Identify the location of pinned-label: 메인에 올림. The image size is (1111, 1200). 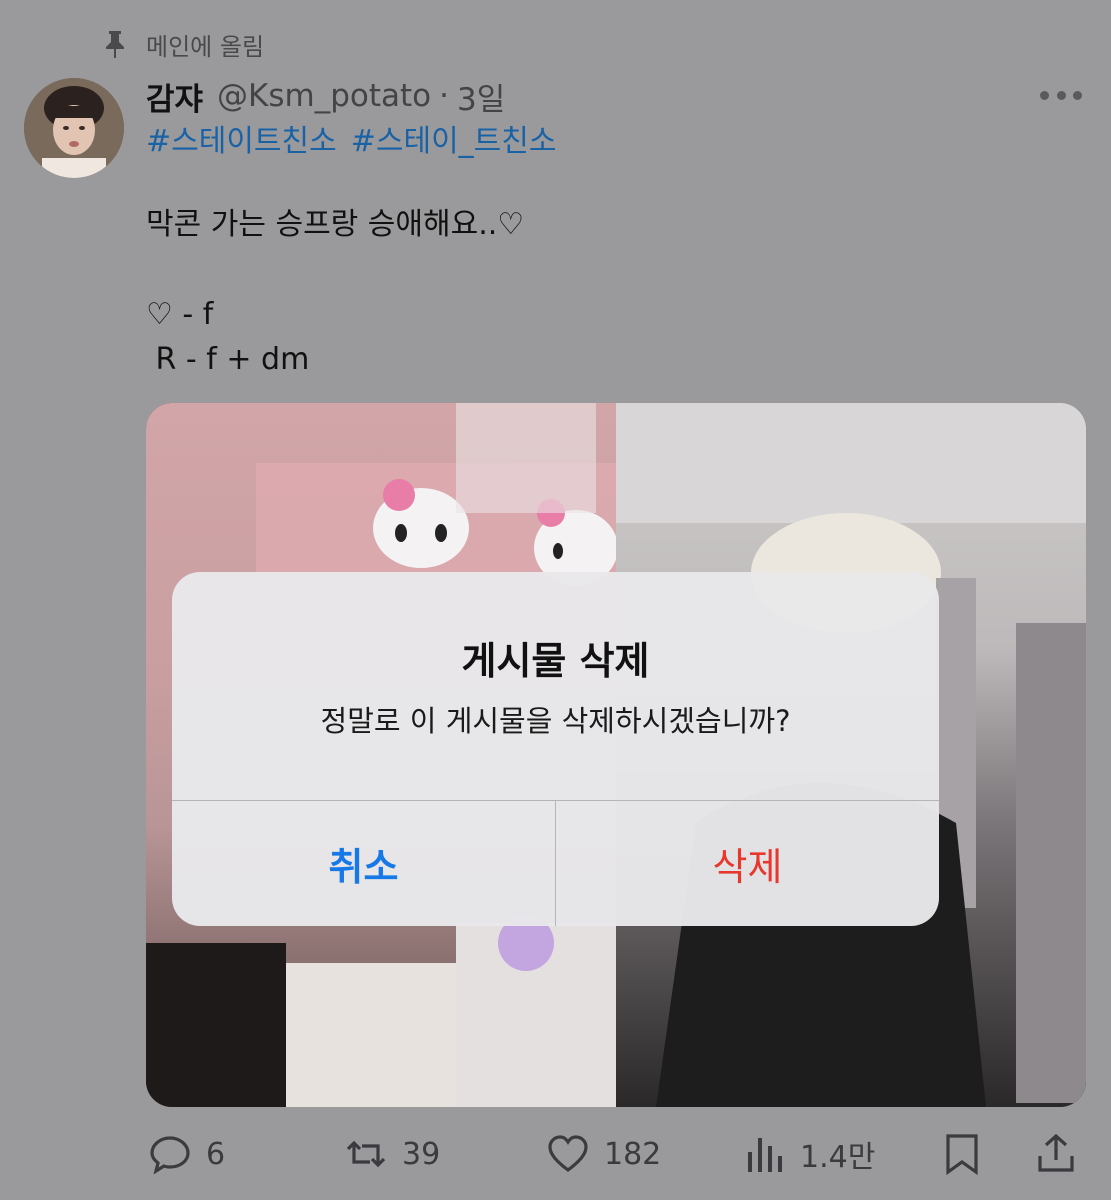
(205, 46).